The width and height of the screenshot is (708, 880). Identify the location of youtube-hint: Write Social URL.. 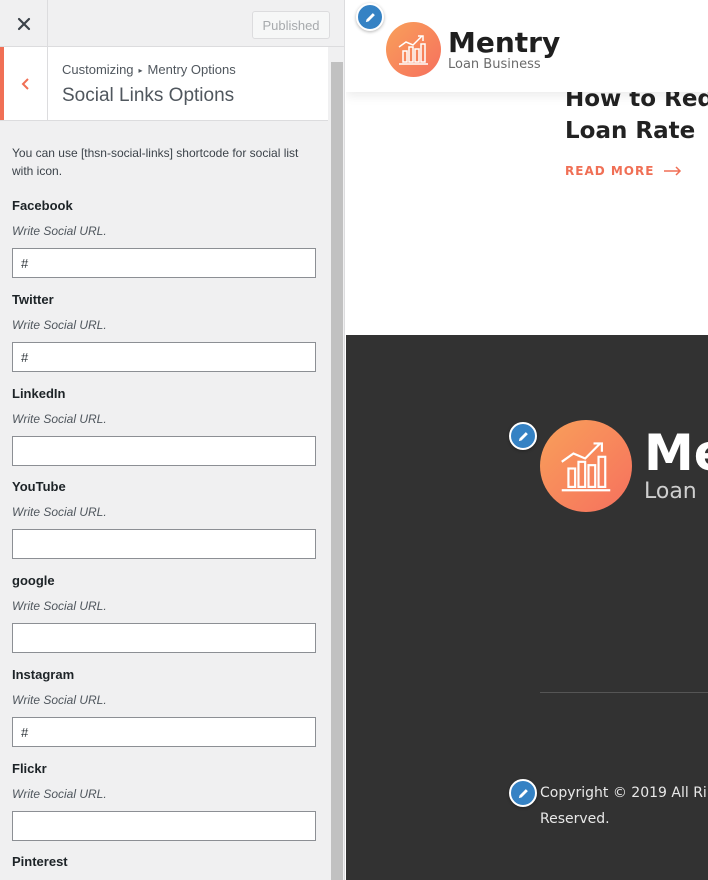
(59, 512).